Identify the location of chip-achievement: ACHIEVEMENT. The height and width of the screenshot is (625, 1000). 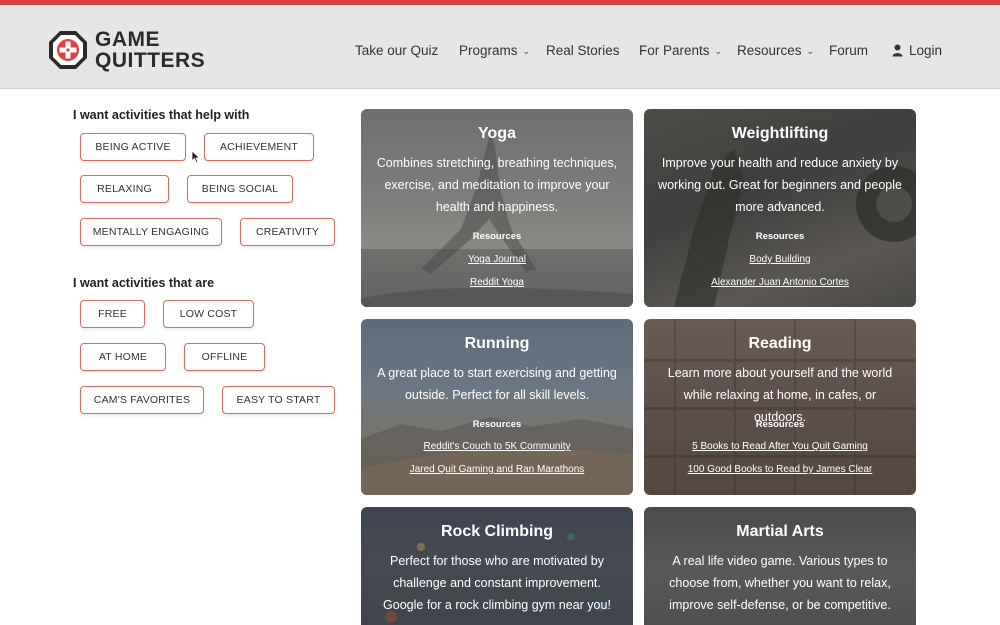
(259, 147).